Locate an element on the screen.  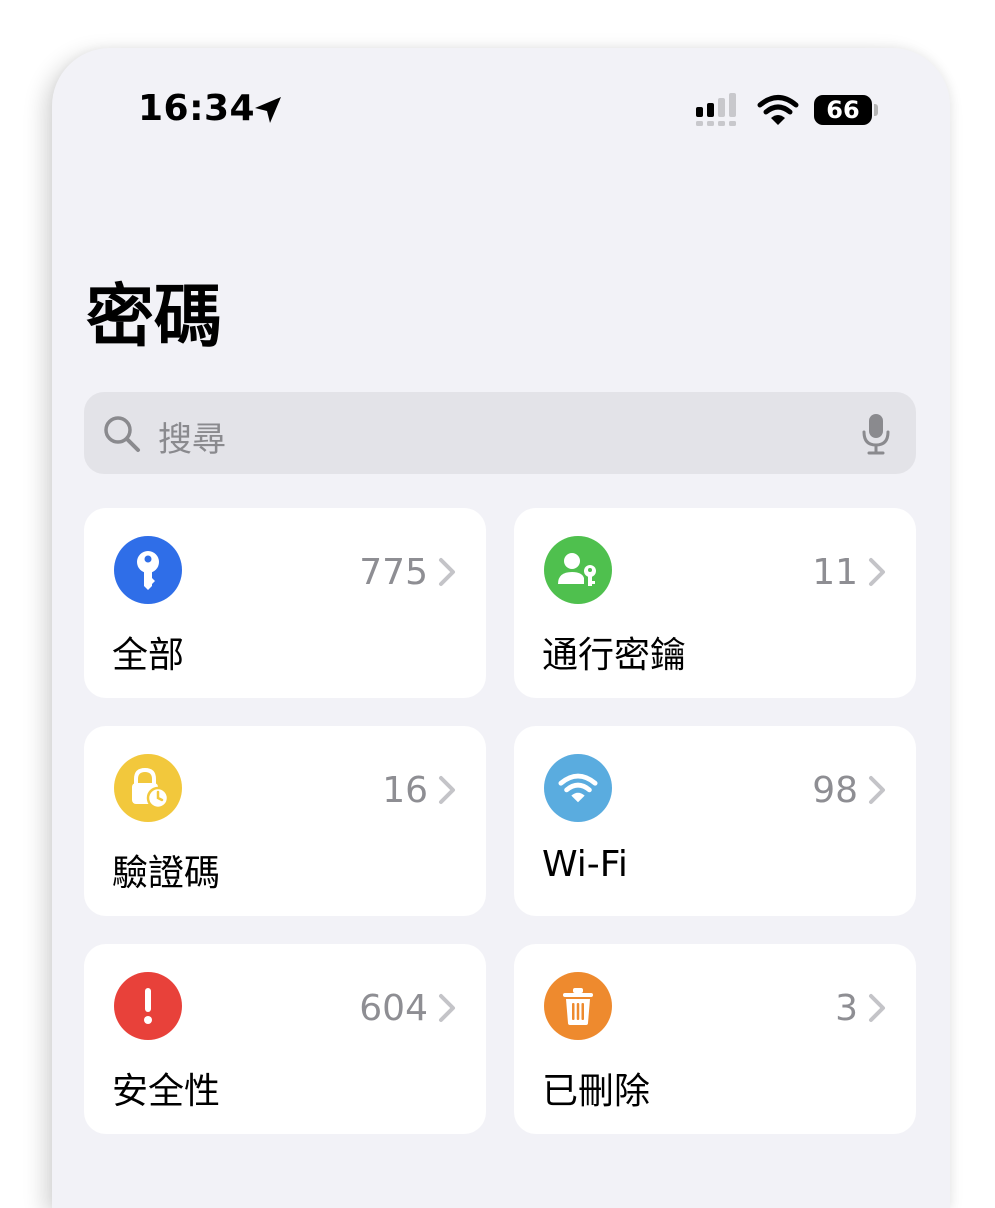
category-count: 16 is located at coordinates (405, 790).